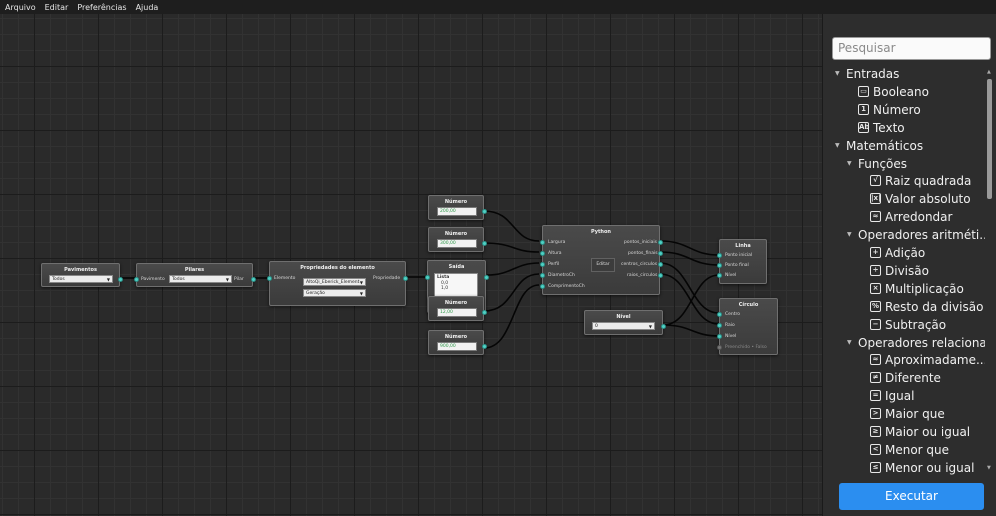 The width and height of the screenshot is (996, 516). What do you see at coordinates (200, 279) in the screenshot?
I see `pilares-dropdown: Todos ▼` at bounding box center [200, 279].